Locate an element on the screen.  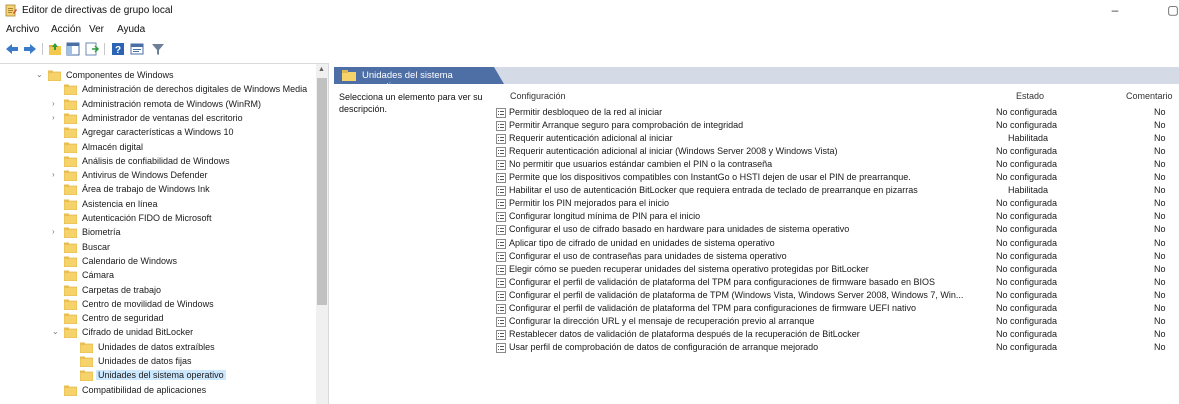
tree-scrollbar: ▲ is located at coordinates (322, 234).